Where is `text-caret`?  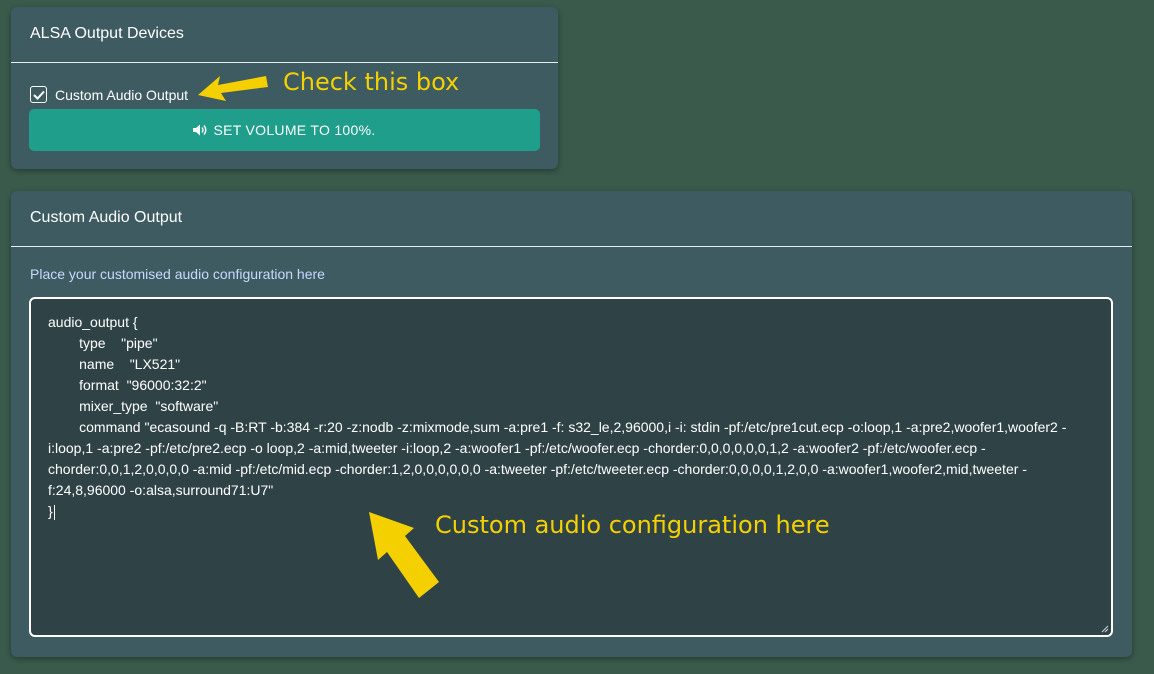 text-caret is located at coordinates (54, 512).